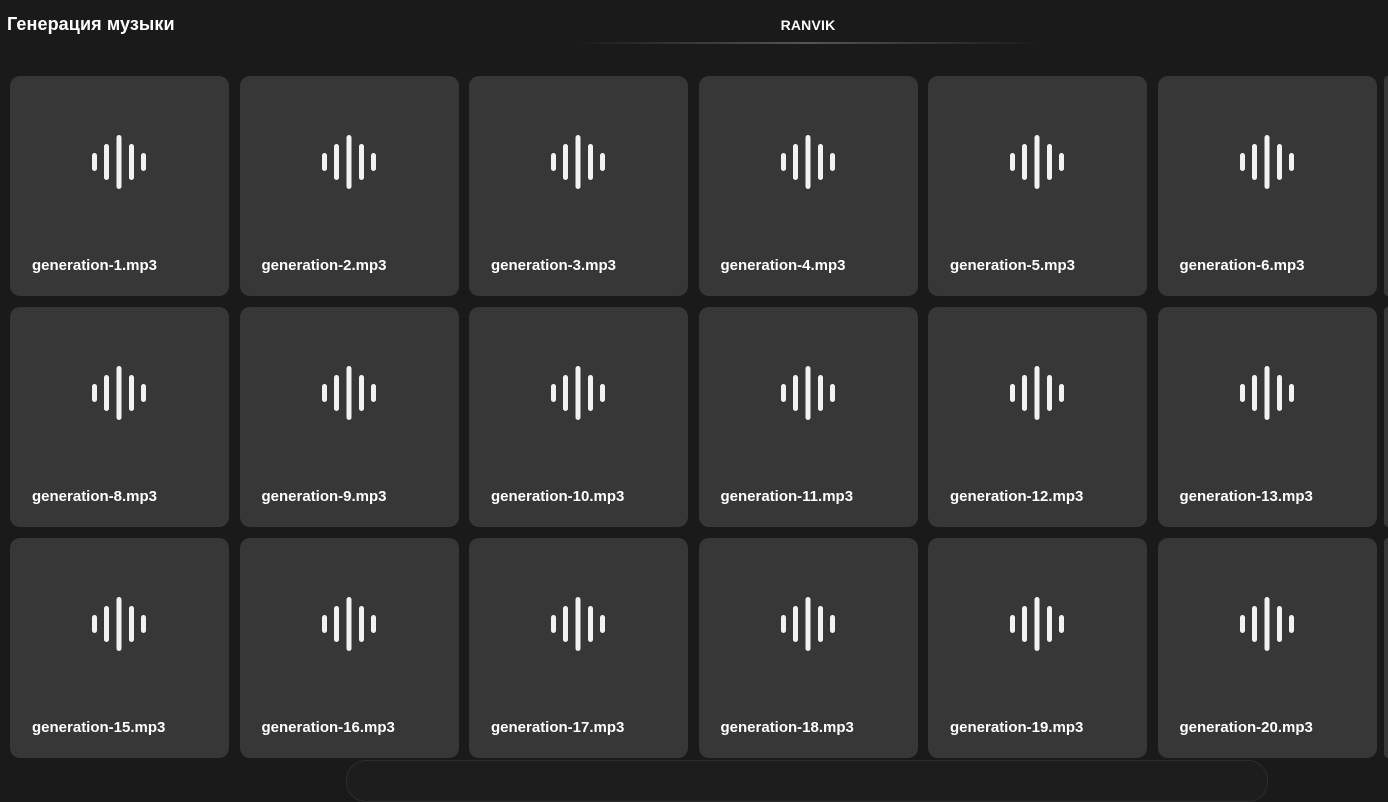  I want to click on card-filename: generation-19.mp3, so click(1017, 727).